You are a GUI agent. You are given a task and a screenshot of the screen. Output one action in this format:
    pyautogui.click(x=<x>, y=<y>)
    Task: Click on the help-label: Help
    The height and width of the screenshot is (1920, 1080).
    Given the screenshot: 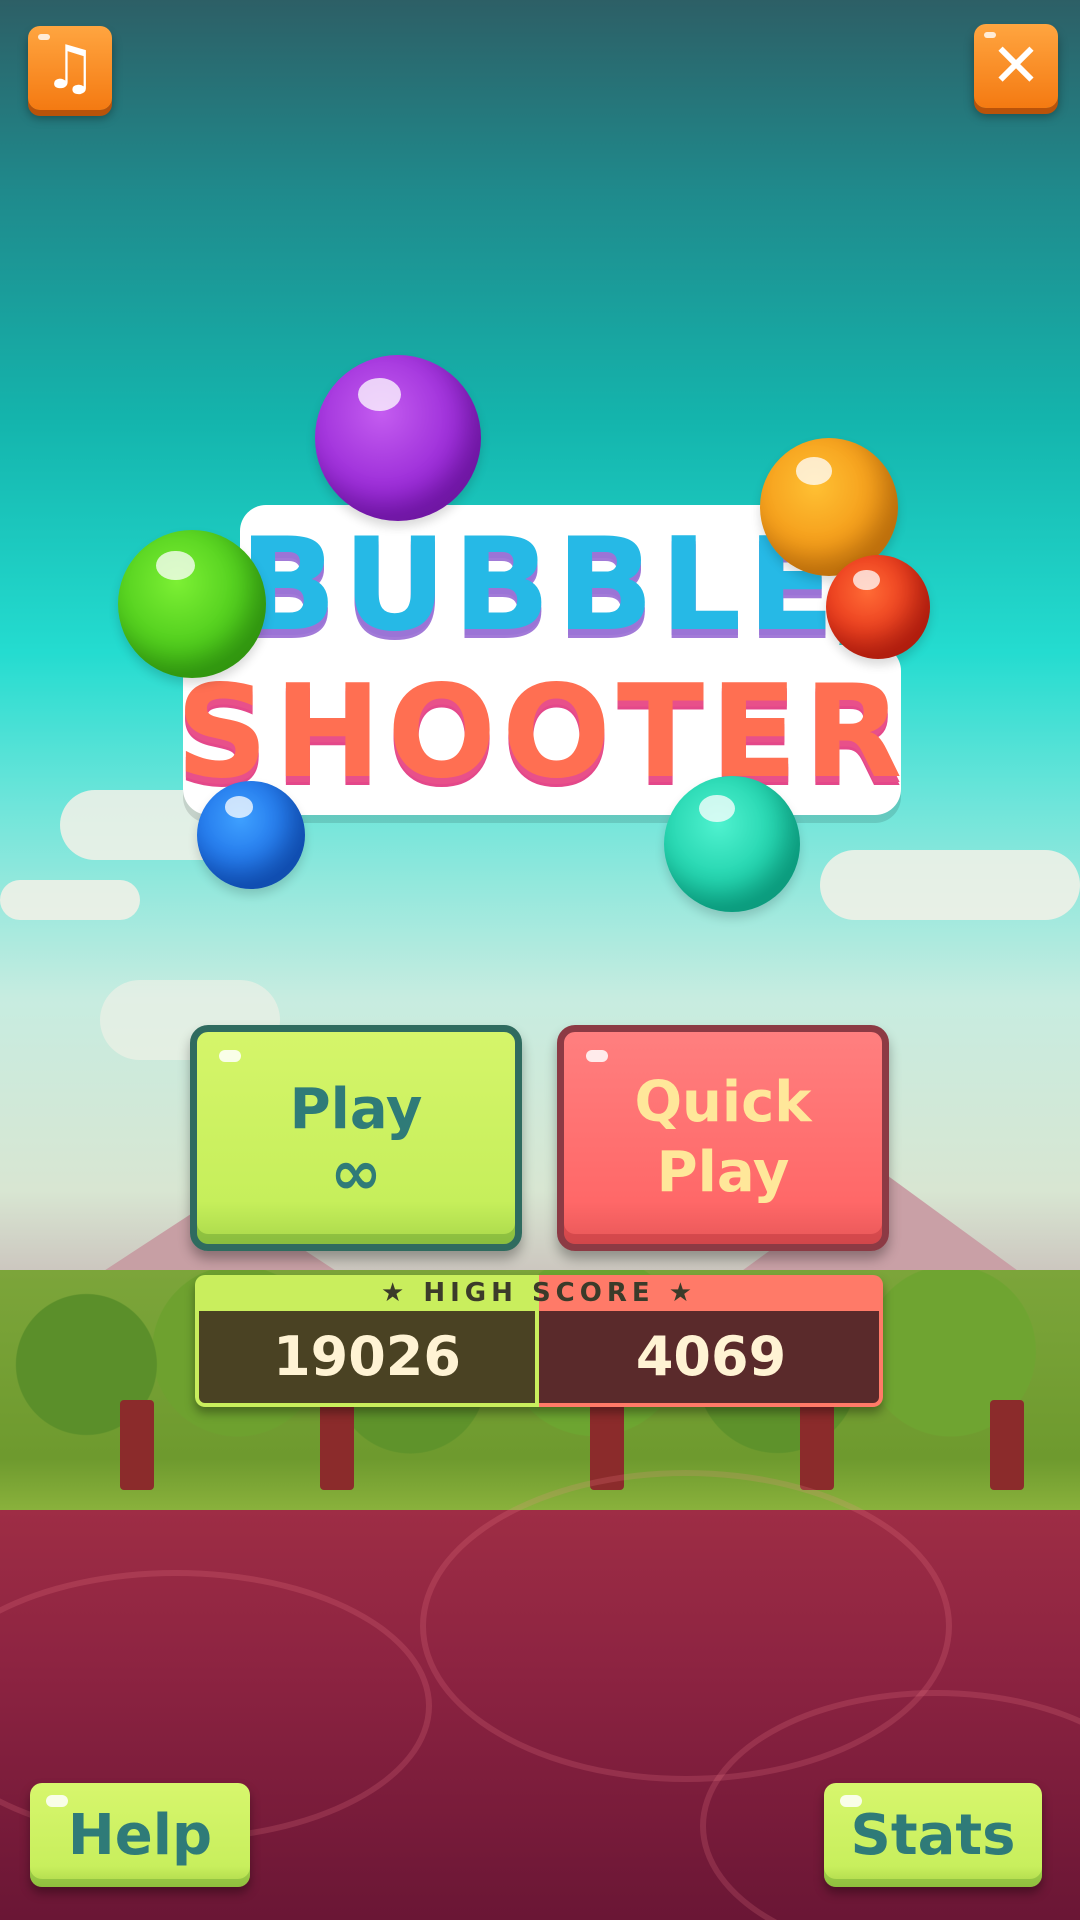 What is the action you would take?
    pyautogui.click(x=140, y=1835)
    